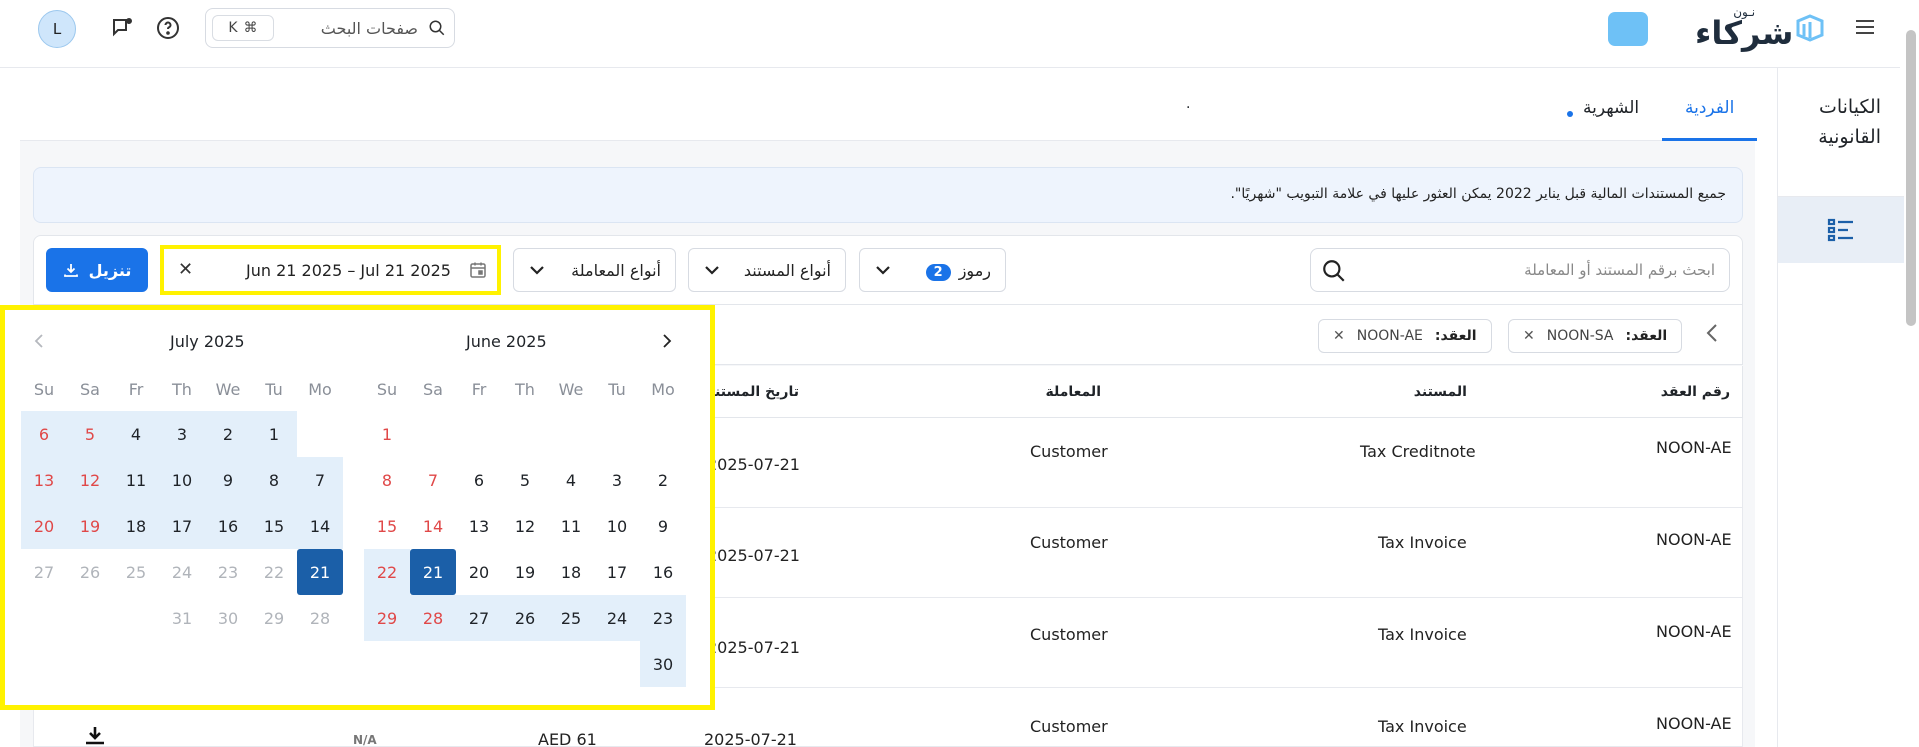 This screenshot has width=1919, height=747. Describe the element at coordinates (1709, 108) in the screenshot. I see `tab-individual: الفردية` at that location.